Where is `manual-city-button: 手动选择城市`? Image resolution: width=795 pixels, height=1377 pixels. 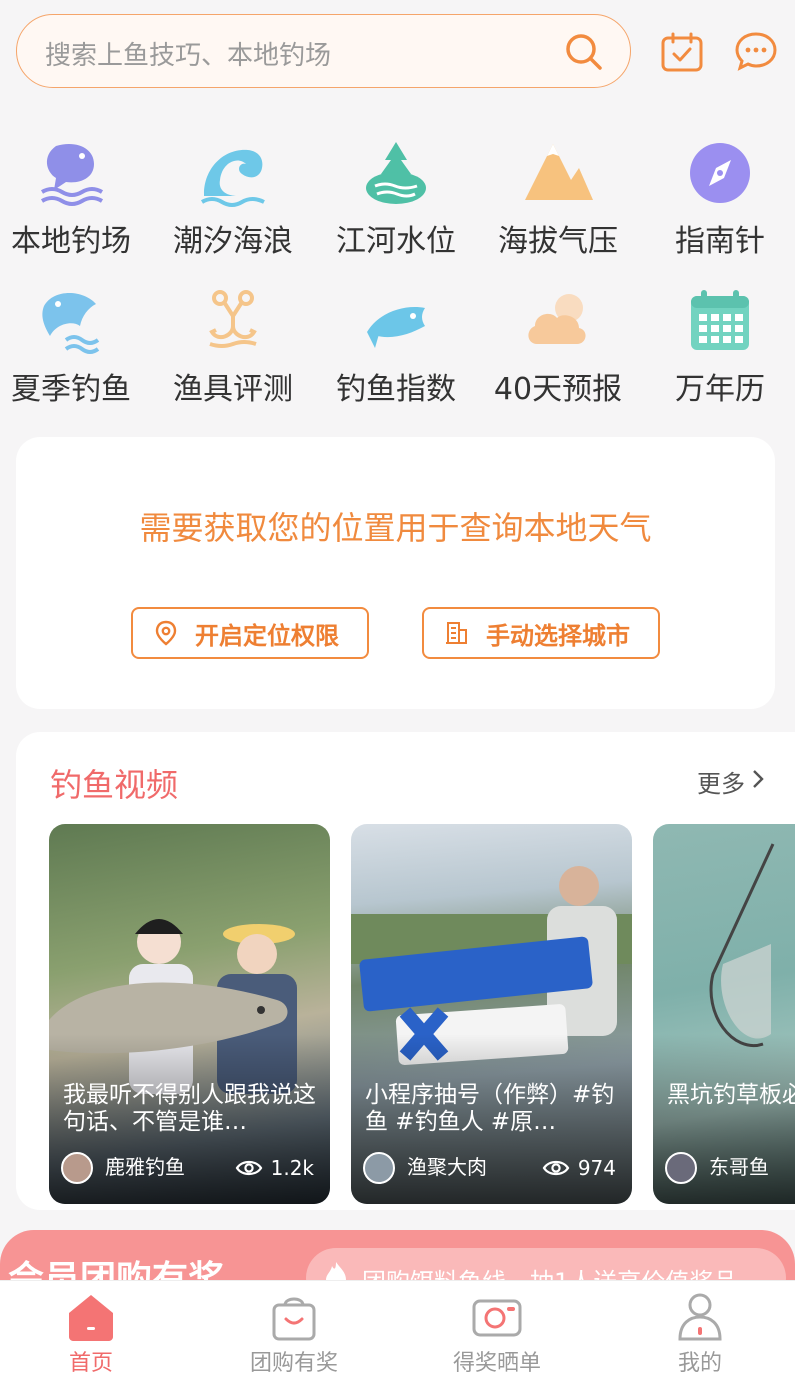
manual-city-button: 手动选择城市 is located at coordinates (541, 633).